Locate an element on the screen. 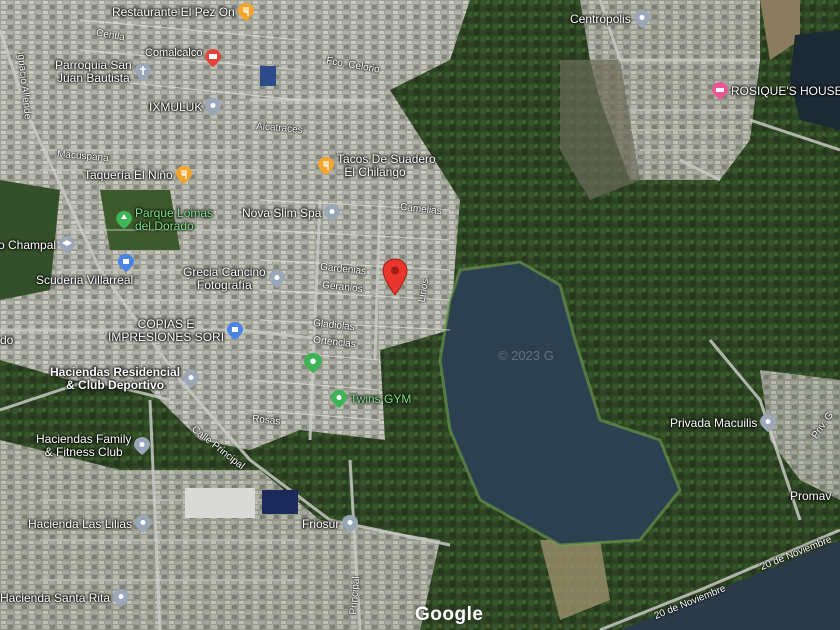  poi-do: do is located at coordinates (6, 340).